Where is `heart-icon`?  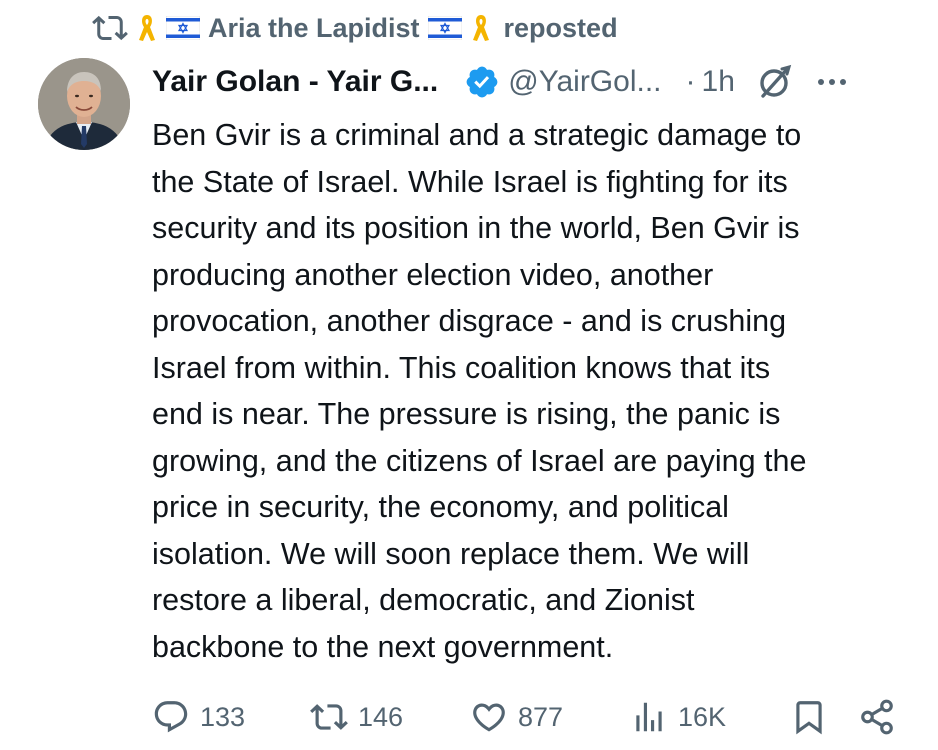 heart-icon is located at coordinates (489, 717).